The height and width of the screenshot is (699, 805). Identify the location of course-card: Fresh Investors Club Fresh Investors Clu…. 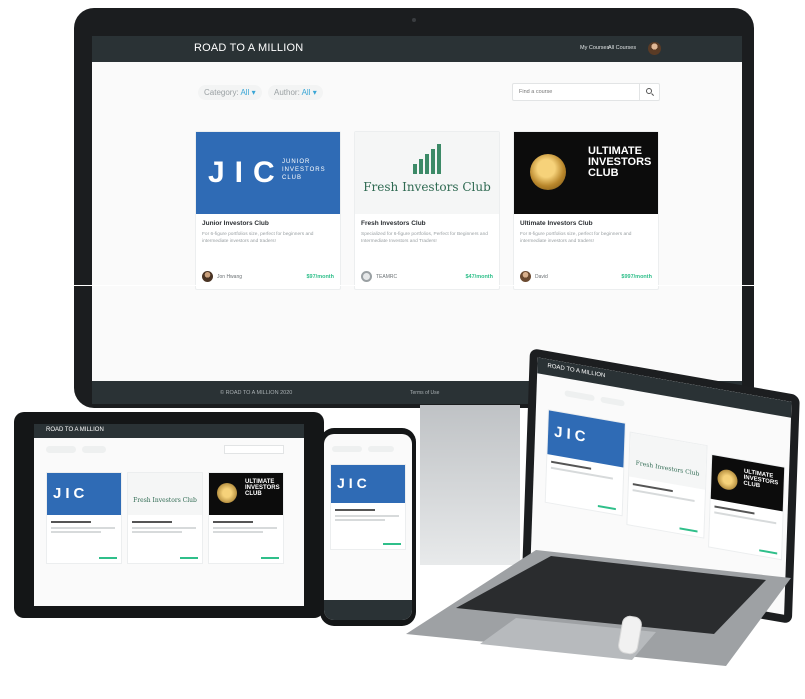
(427, 210).